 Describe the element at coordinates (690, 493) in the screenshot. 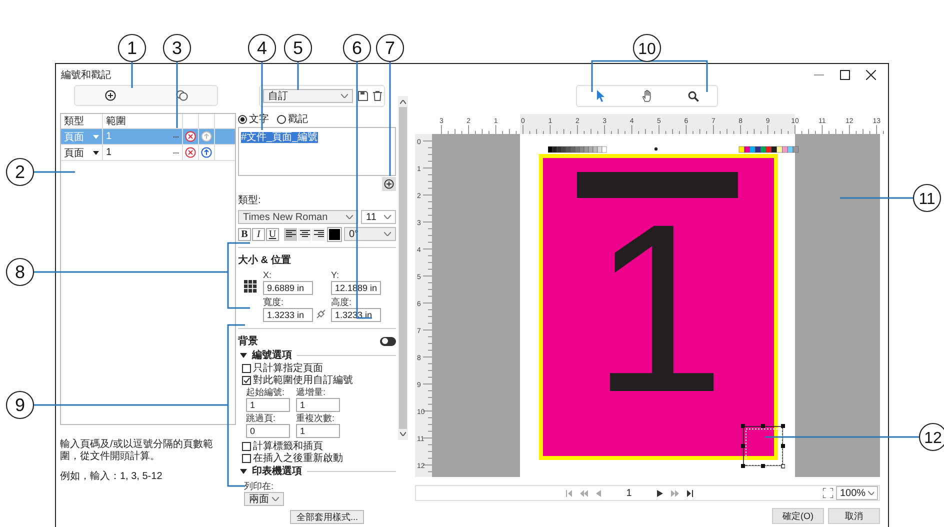

I see `last-page-icon` at that location.